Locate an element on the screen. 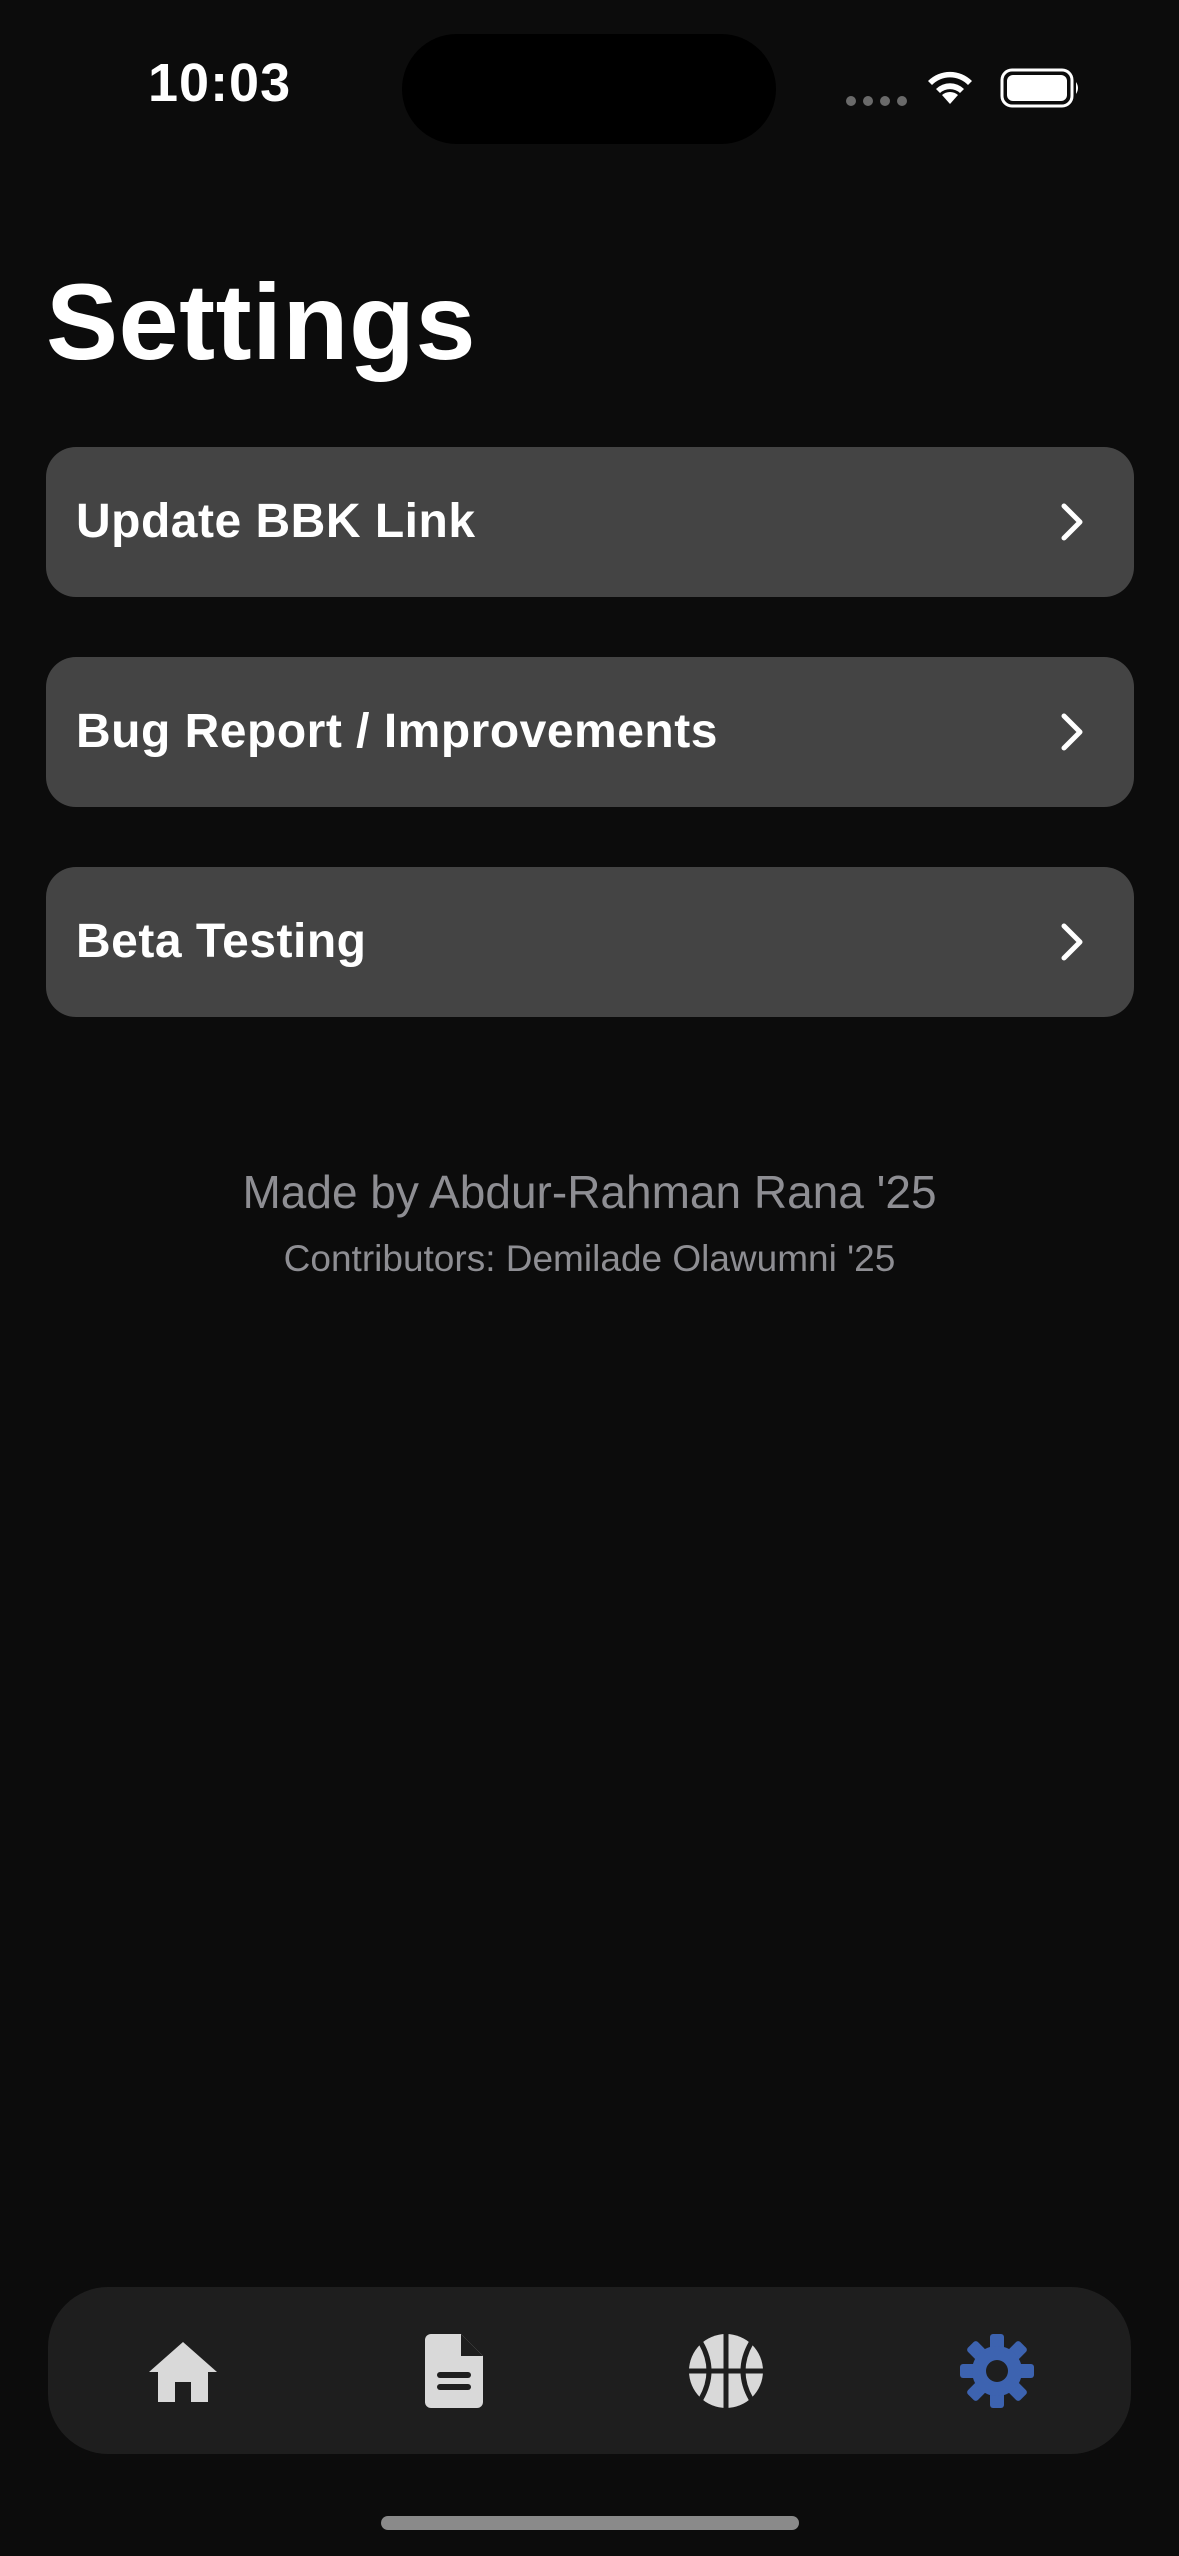  tab-documents is located at coordinates (454, 2370).